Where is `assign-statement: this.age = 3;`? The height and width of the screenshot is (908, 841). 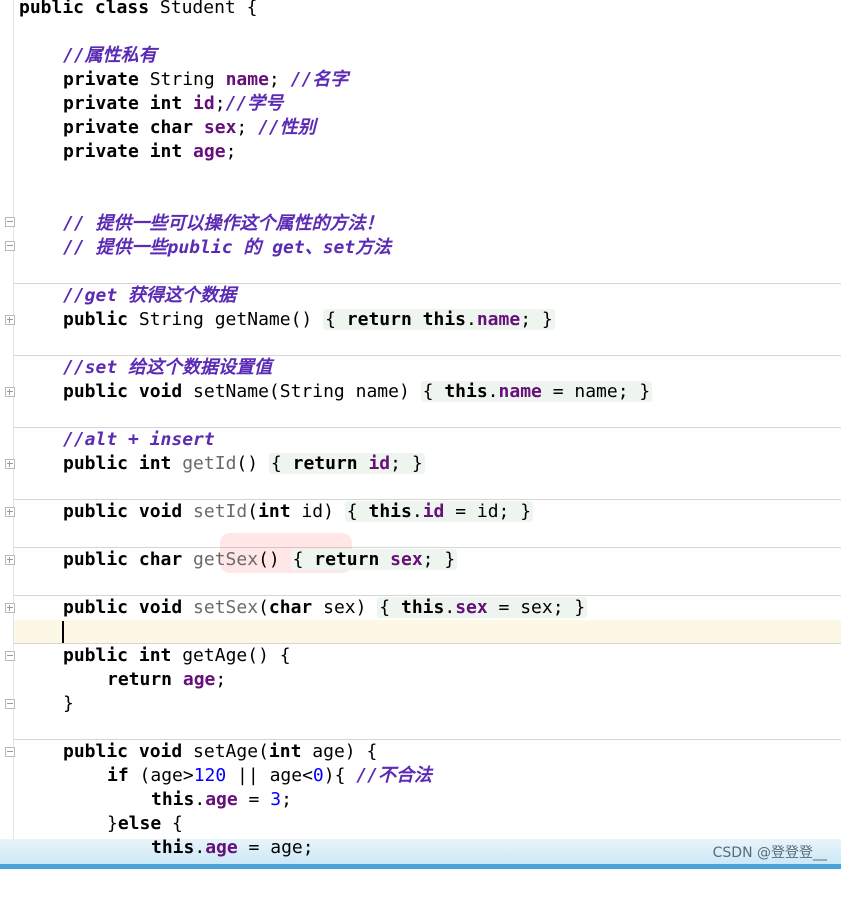
assign-statement: this.age = 3; is located at coordinates (221, 799).